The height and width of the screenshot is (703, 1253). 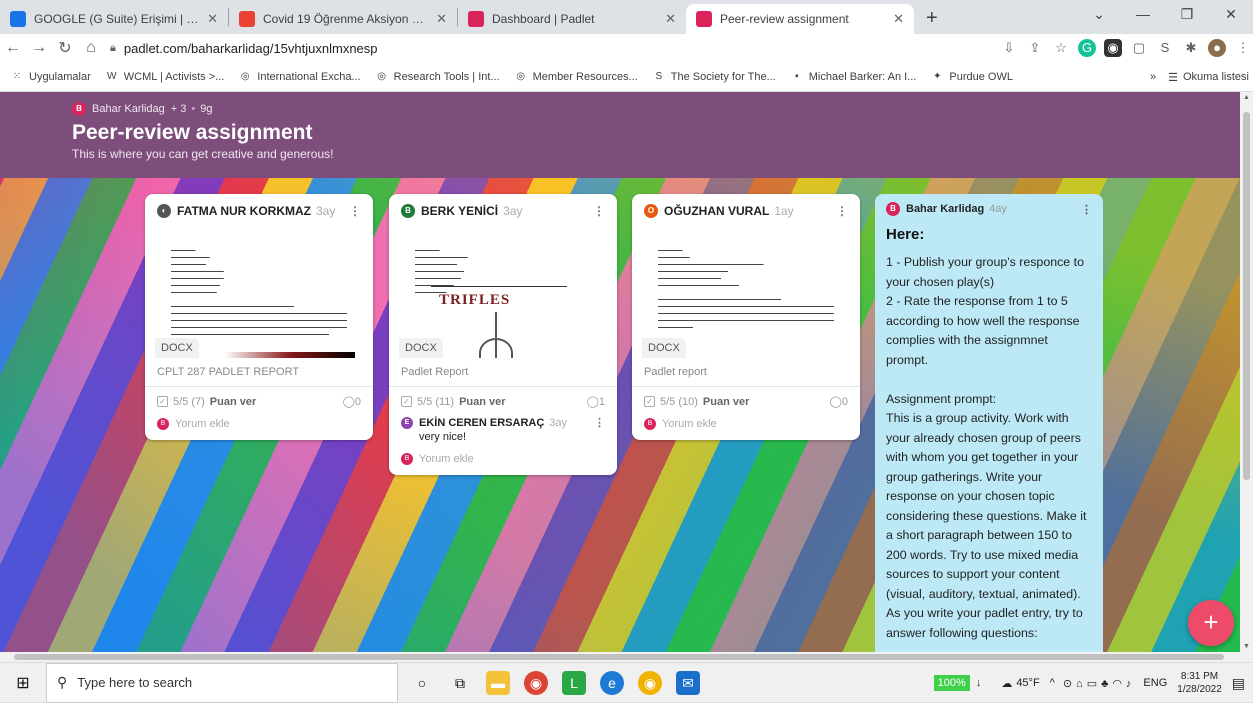 What do you see at coordinates (599, 422) in the screenshot?
I see `comment-menu-icon: ⋮` at bounding box center [599, 422].